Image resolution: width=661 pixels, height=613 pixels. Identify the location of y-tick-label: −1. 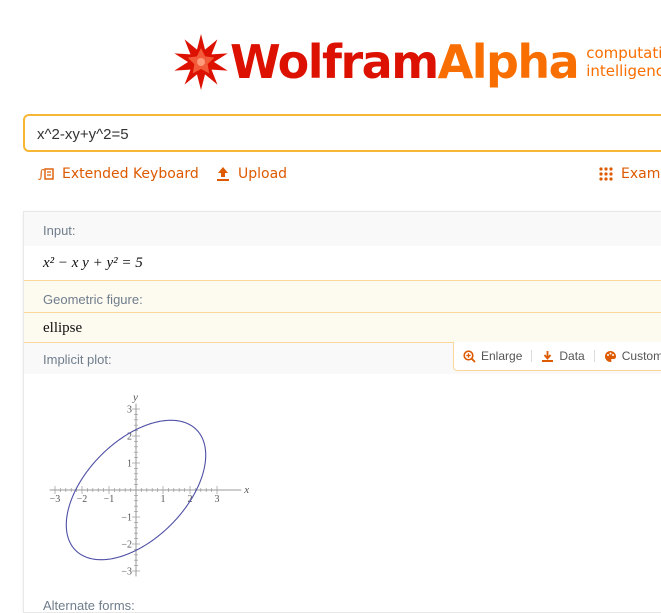
(126, 518).